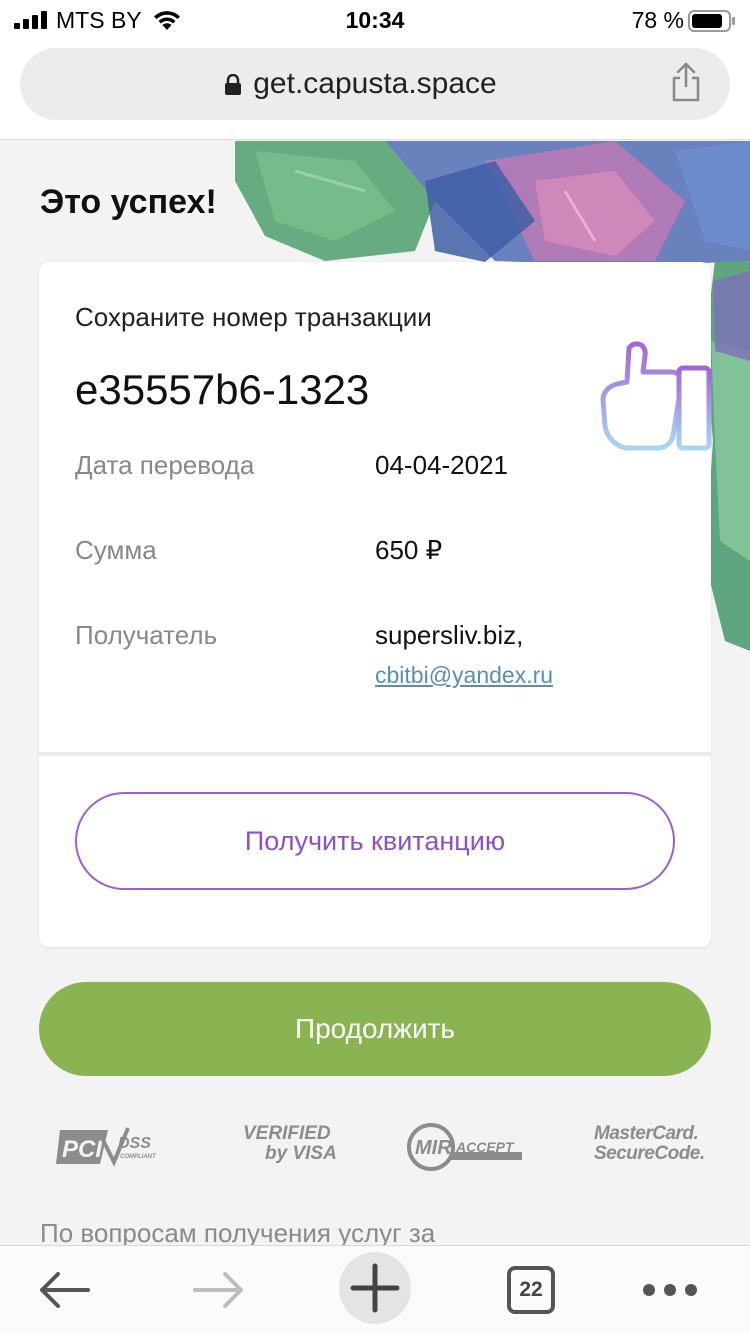  What do you see at coordinates (686, 82) in the screenshot?
I see `share-icon` at bounding box center [686, 82].